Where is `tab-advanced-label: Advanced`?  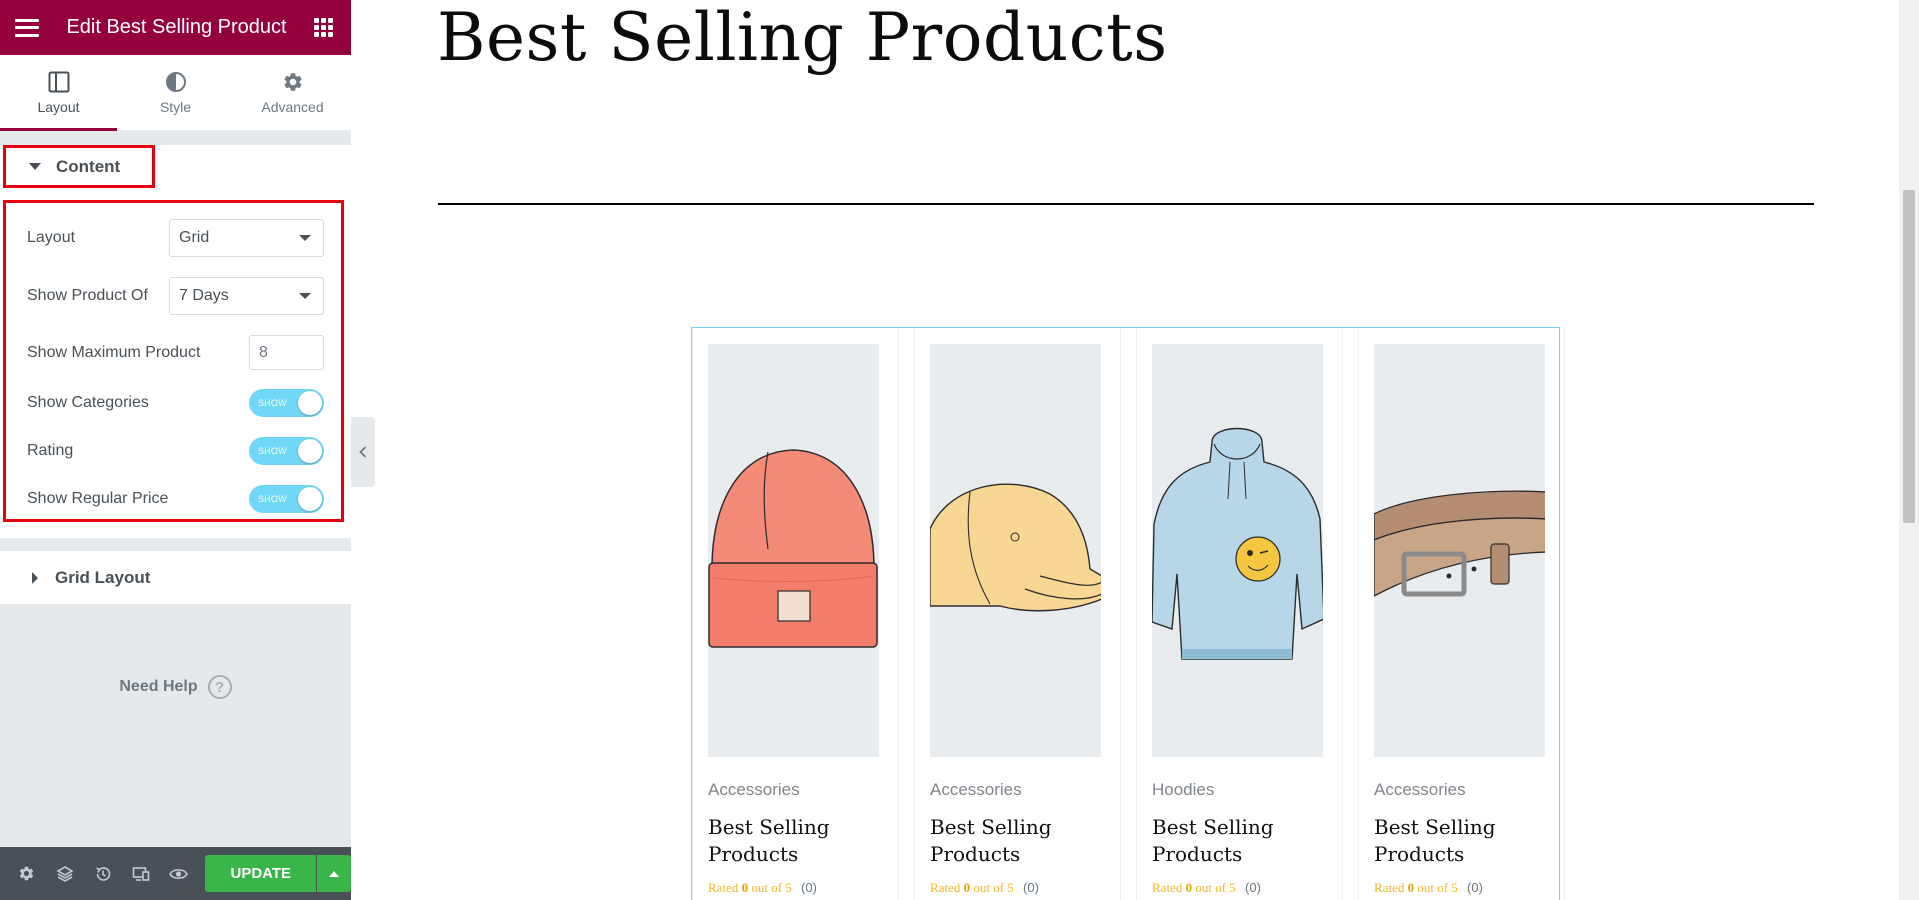
tab-advanced-label: Advanced is located at coordinates (292, 106).